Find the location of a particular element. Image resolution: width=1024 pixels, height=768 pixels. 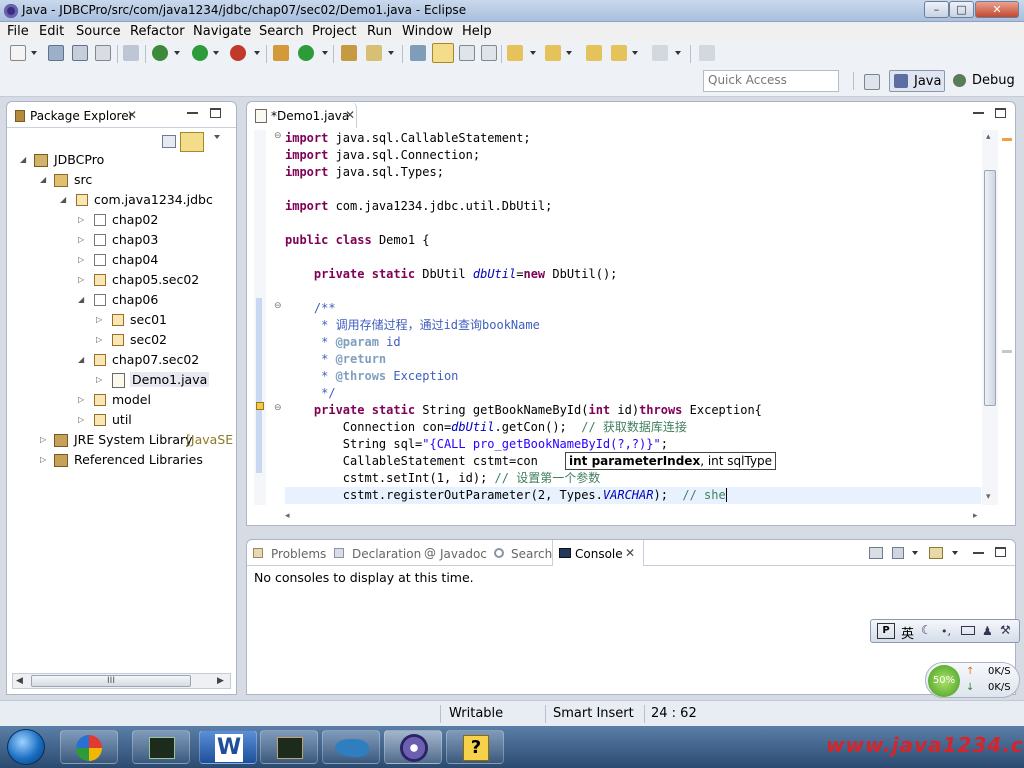

taskbar-app-help: ? is located at coordinates (475, 747).